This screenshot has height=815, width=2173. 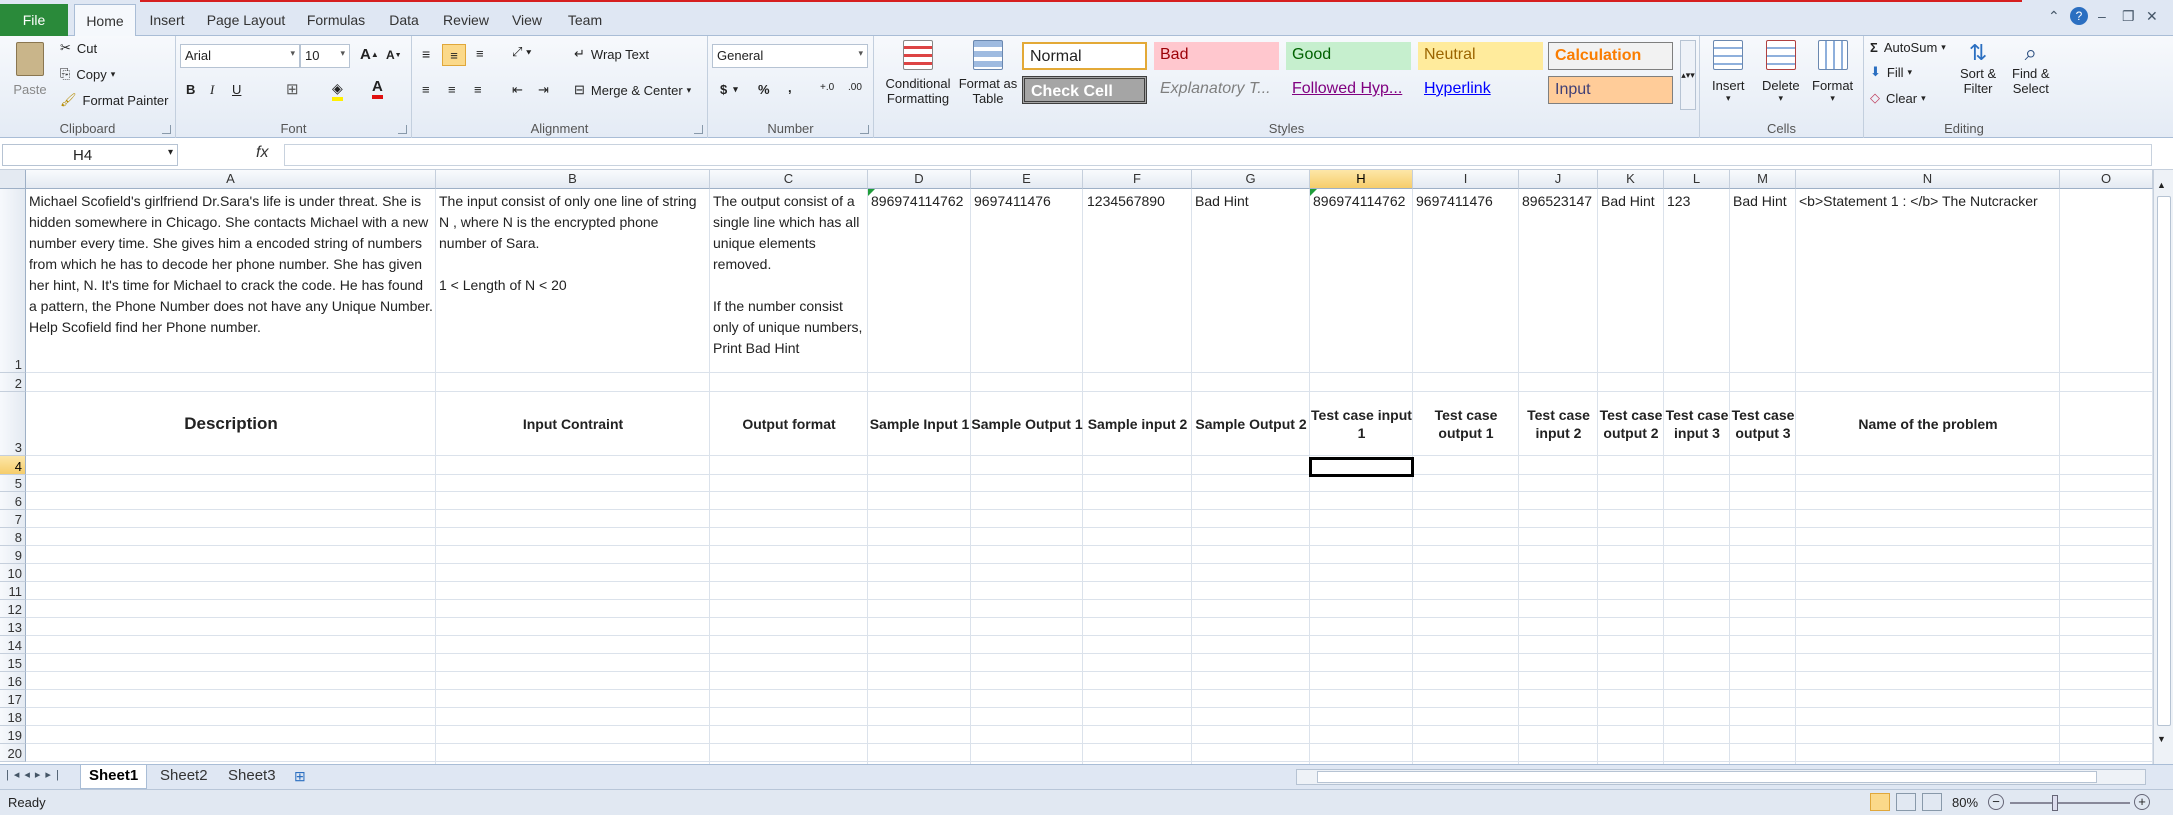 I want to click on tab-formulas: Formulas, so click(x=336, y=20).